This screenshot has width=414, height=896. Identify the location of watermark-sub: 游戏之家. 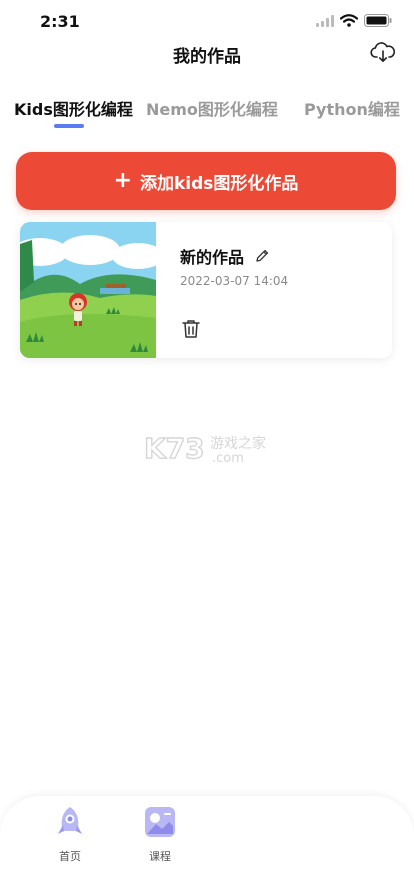
(238, 443).